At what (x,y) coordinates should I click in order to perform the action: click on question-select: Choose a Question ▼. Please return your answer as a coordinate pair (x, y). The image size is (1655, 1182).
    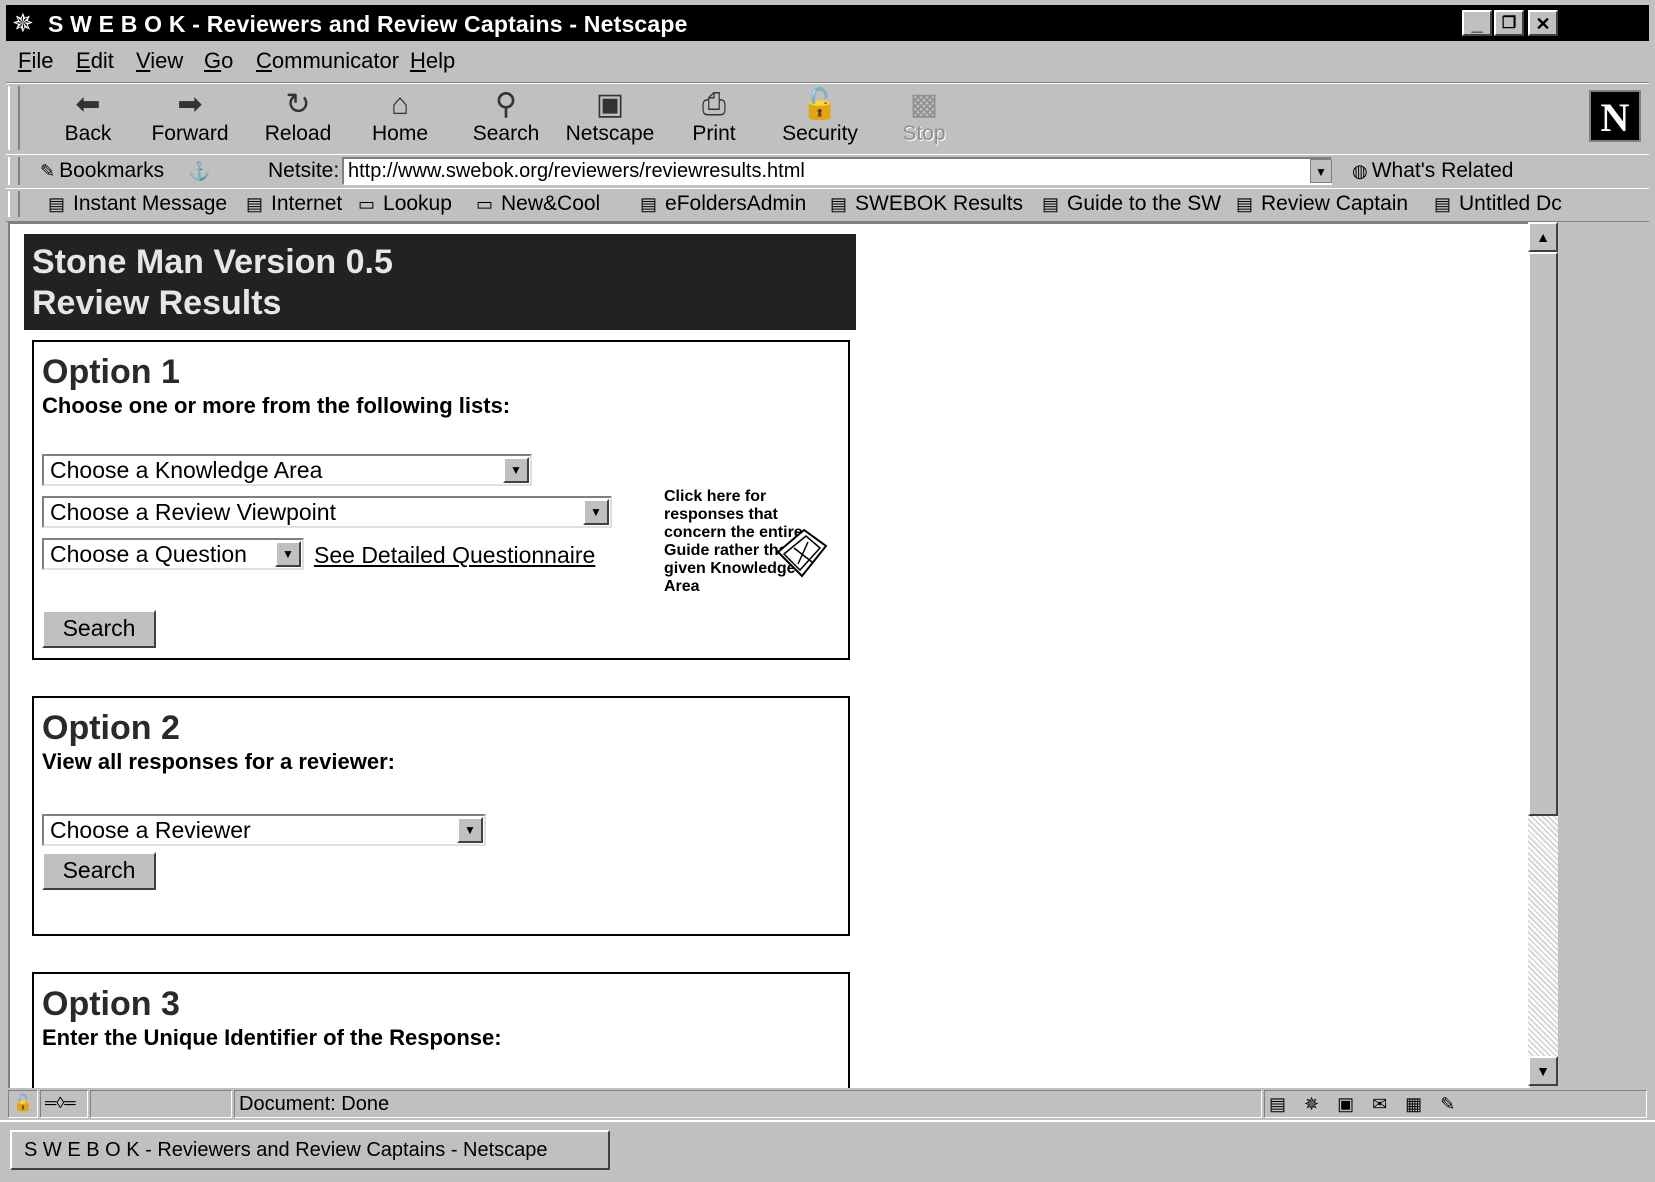
    Looking at the image, I should click on (173, 554).